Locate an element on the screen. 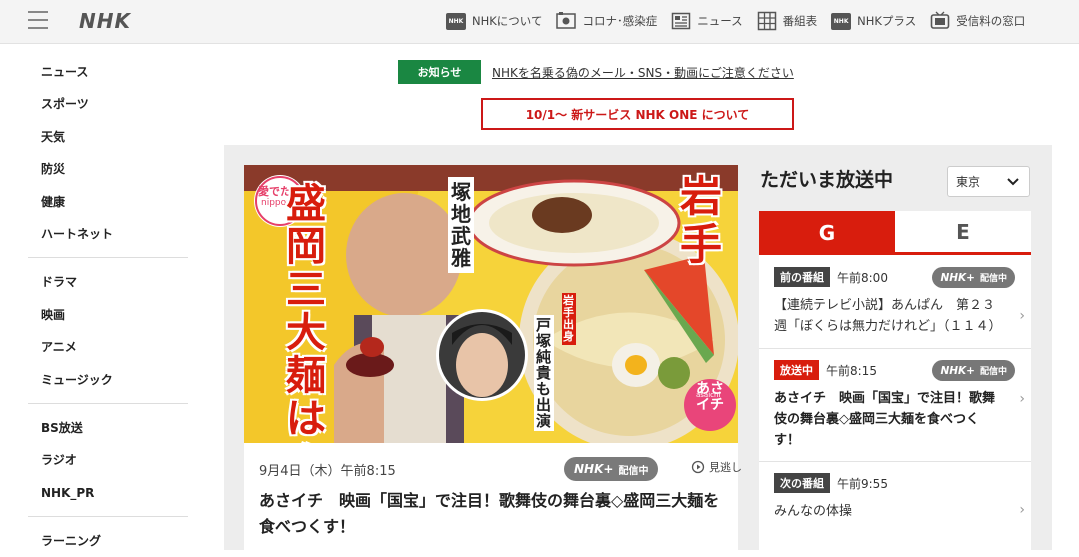 This screenshot has width=1079, height=557. top-navigation: NHK NHKについて コロナ･感染症 ニュース 番組表 NHK NHKプラス is located at coordinates (735, 21).